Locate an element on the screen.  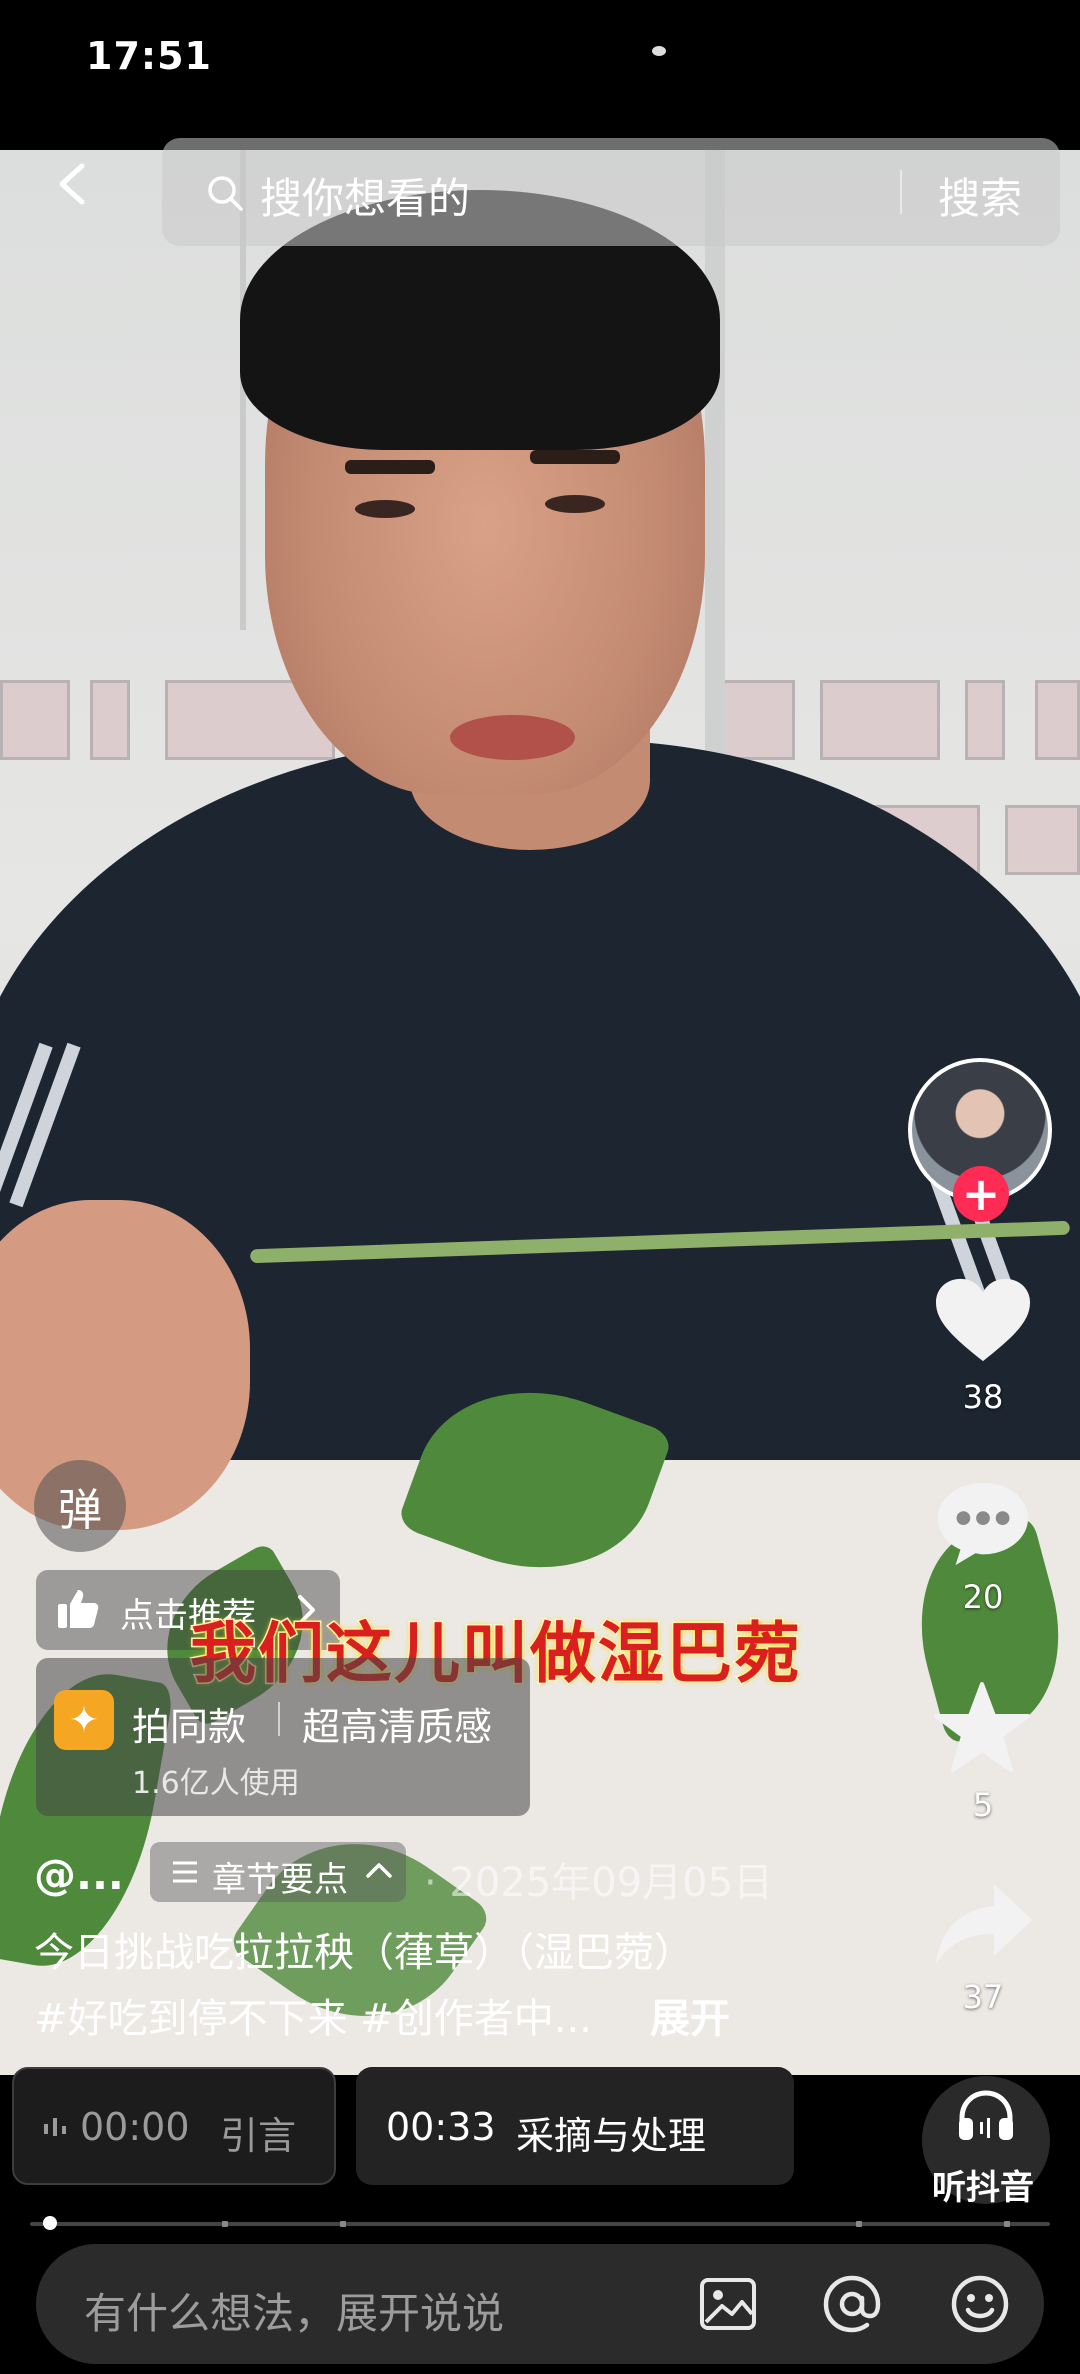
sparkle-icon: ✦ is located at coordinates (84, 1720).